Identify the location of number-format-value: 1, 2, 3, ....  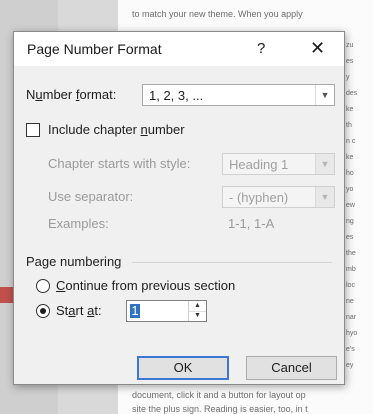
(176, 95).